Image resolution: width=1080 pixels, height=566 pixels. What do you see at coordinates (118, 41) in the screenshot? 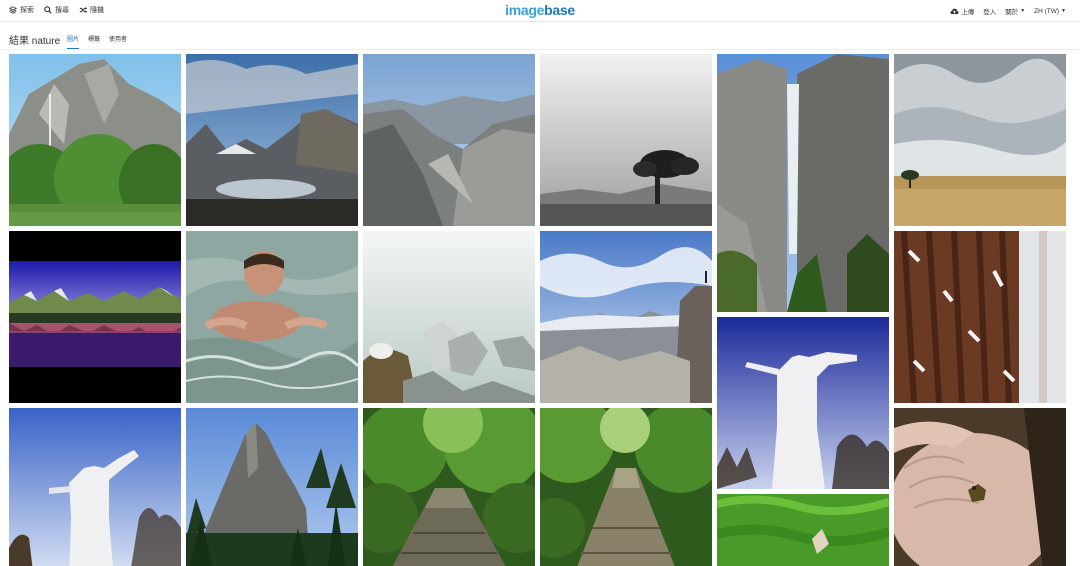
I see `tab-users: 使用者` at bounding box center [118, 41].